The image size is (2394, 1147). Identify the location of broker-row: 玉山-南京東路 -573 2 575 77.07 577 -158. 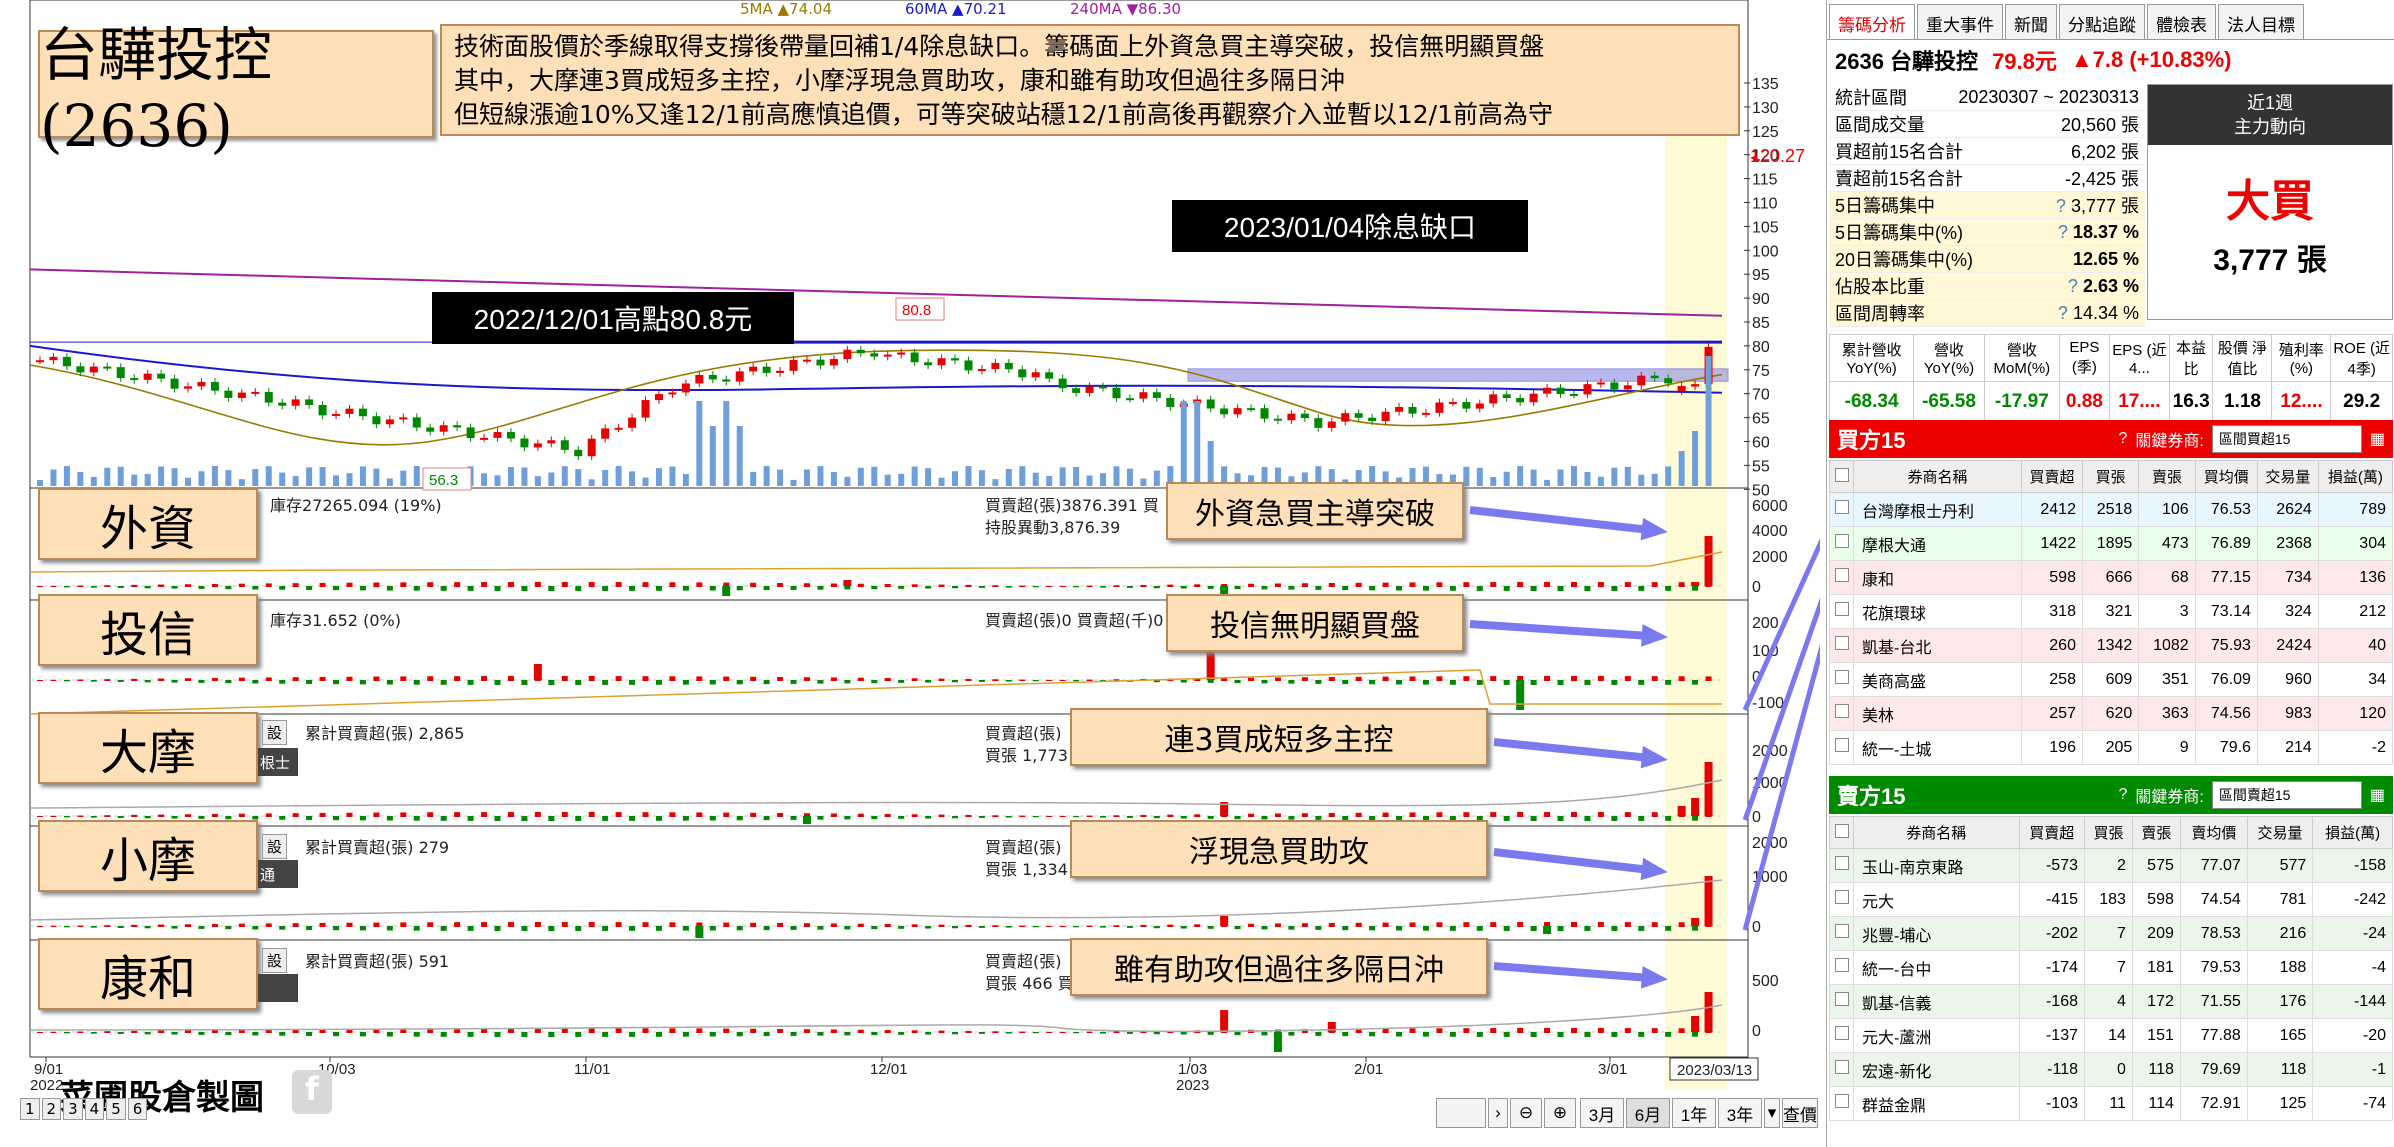
(2111, 865).